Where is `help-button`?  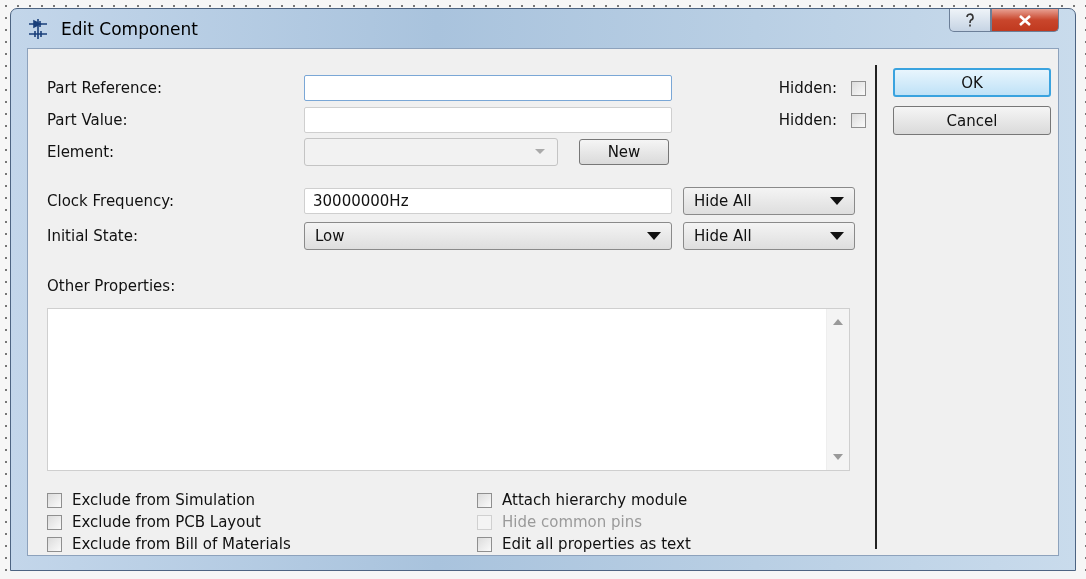
help-button is located at coordinates (970, 20).